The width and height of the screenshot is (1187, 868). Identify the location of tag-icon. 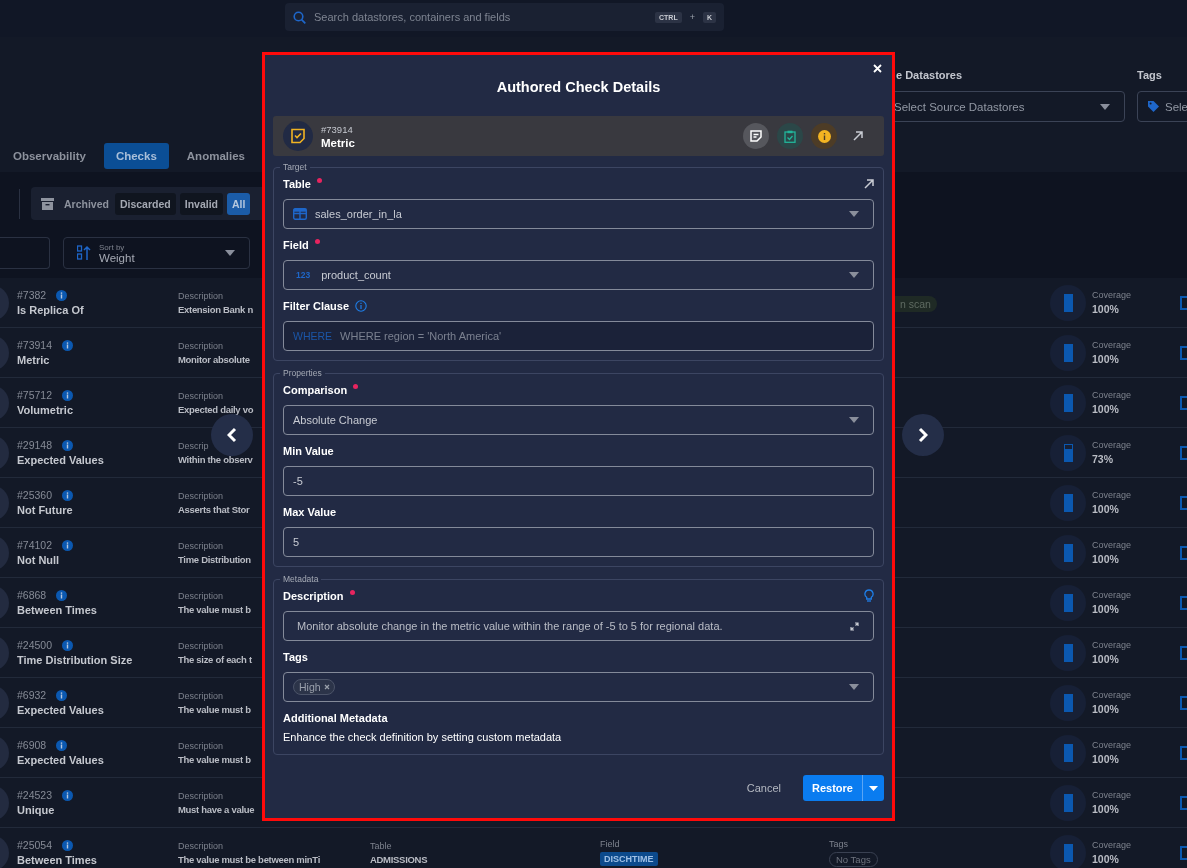
(1153, 106).